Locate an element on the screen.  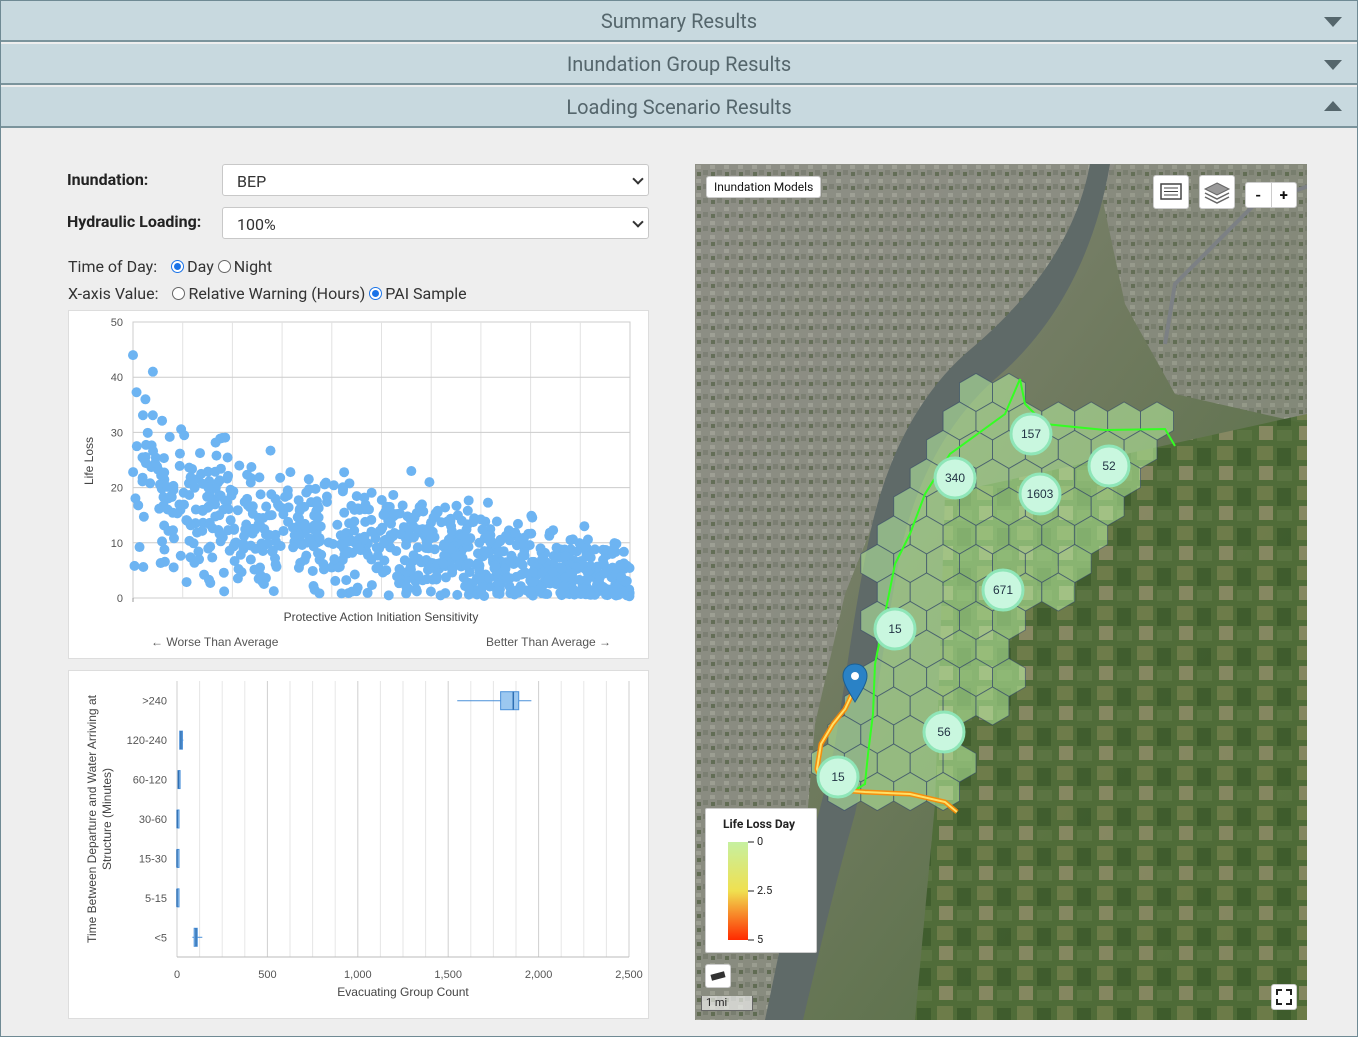
pai-sample-label: PAI Sample is located at coordinates (425, 293).